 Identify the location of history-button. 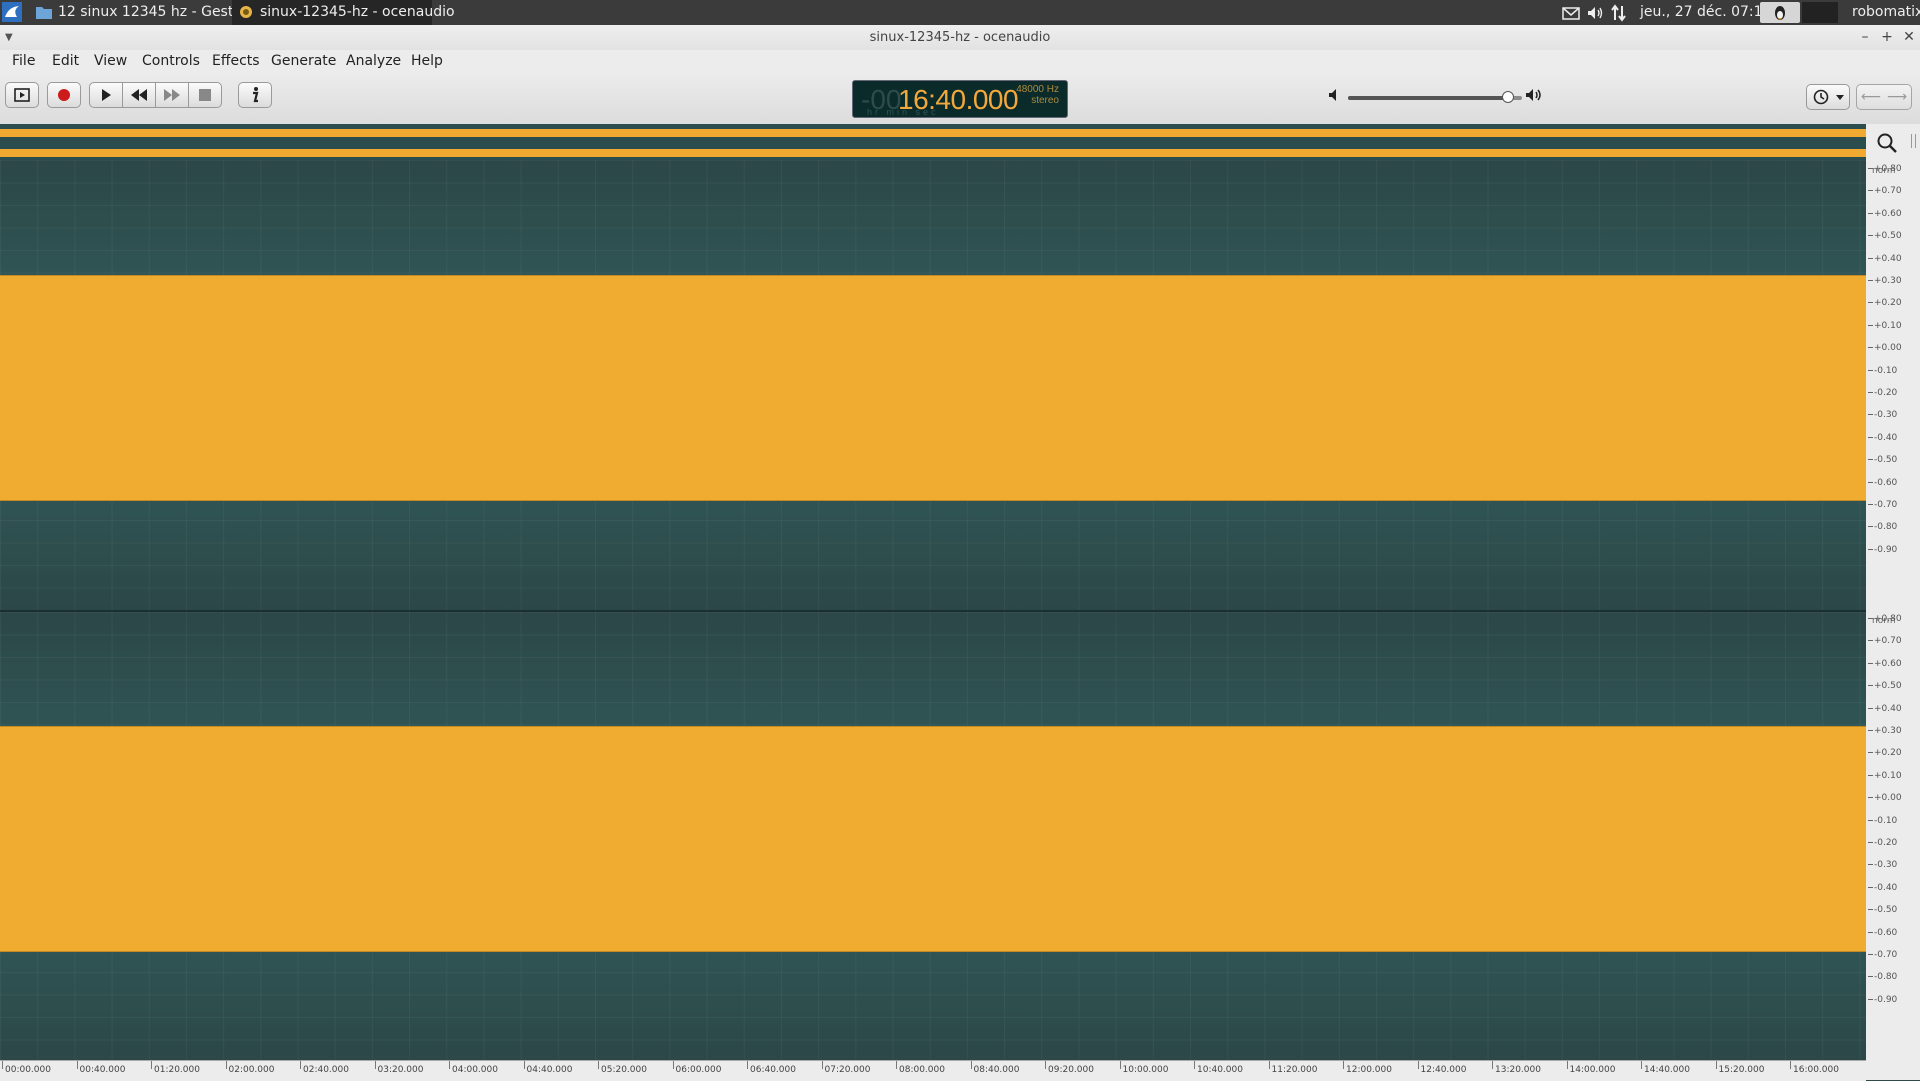
(1828, 97).